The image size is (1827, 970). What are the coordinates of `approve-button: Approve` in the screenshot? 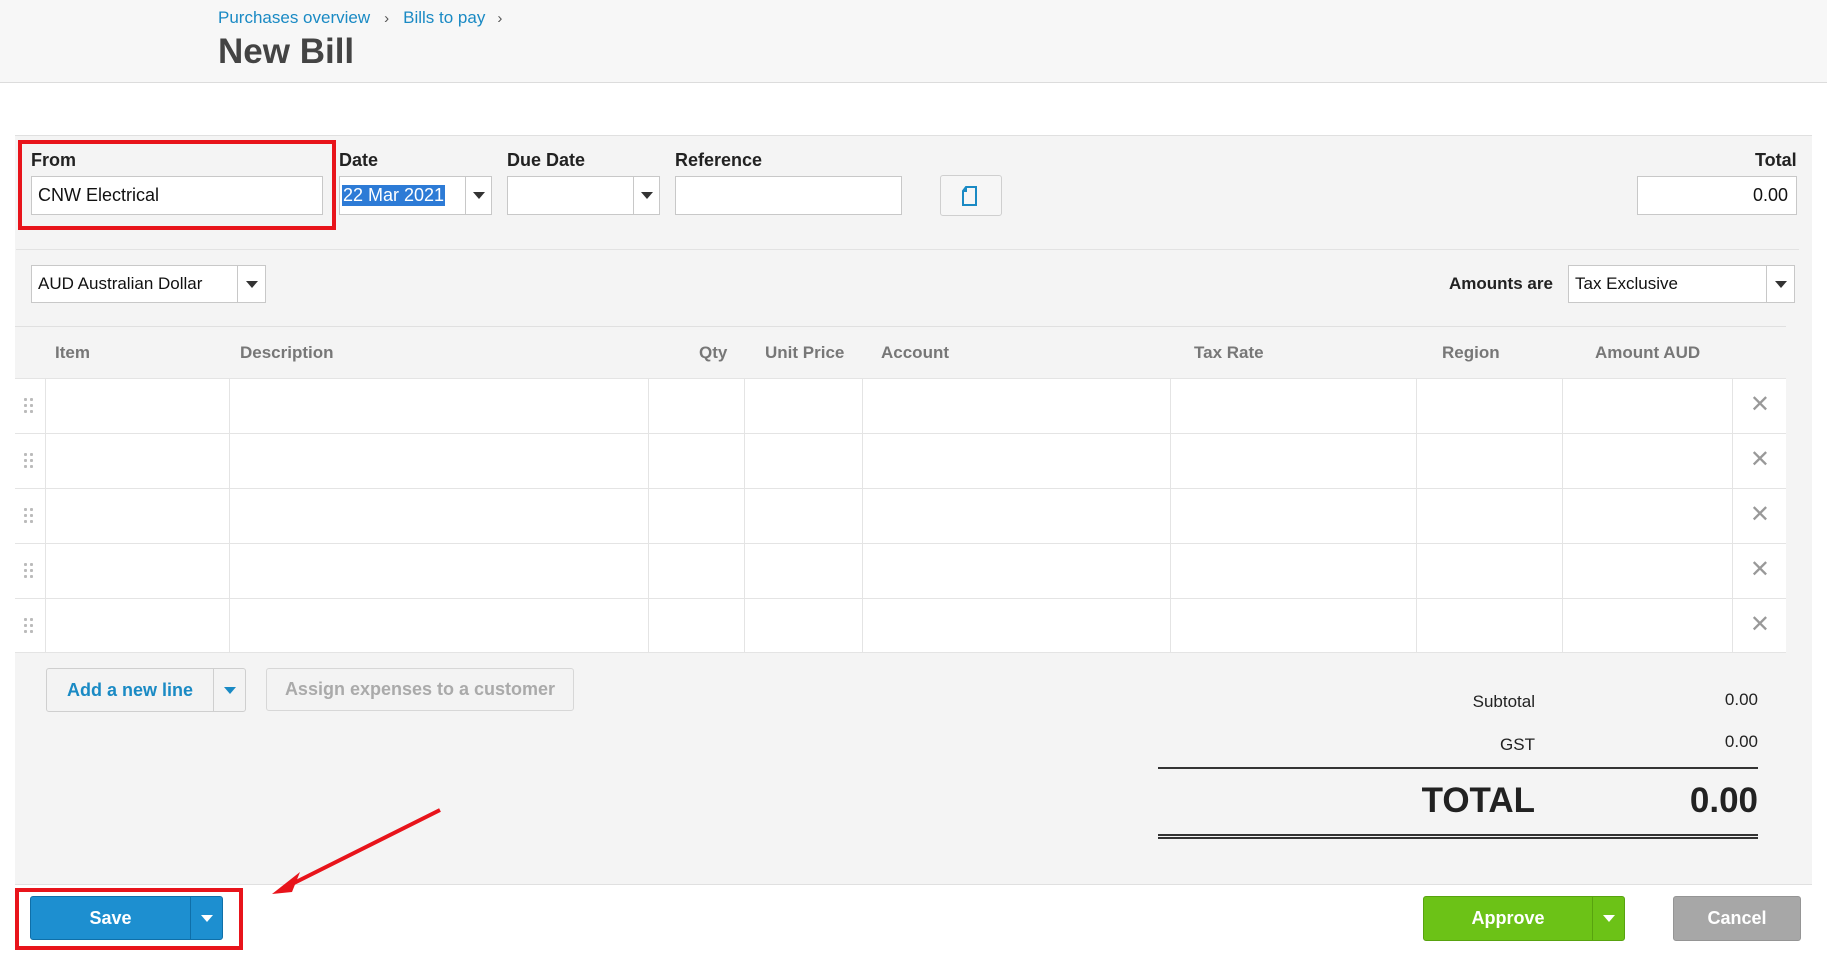 It's located at (1524, 918).